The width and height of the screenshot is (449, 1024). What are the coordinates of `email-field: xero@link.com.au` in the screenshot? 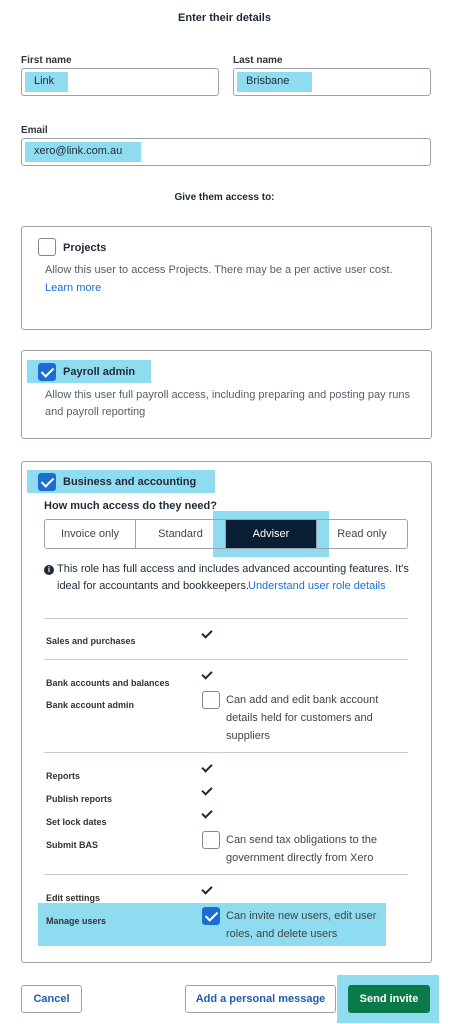 It's located at (226, 152).